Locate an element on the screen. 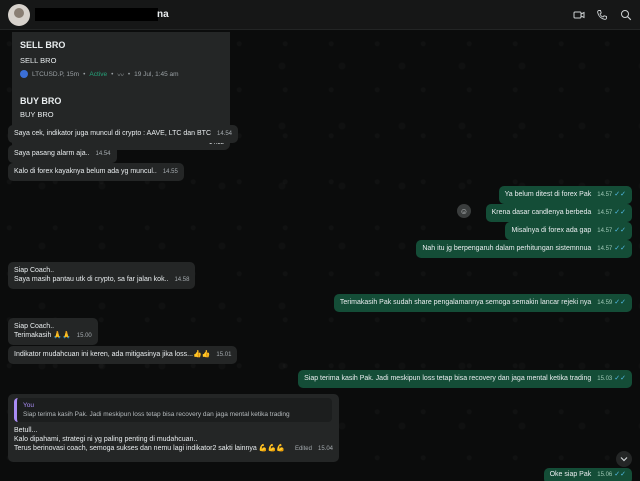 The height and width of the screenshot is (481, 640). message-text: Saya pasang alarm aja.. is located at coordinates (52, 153).